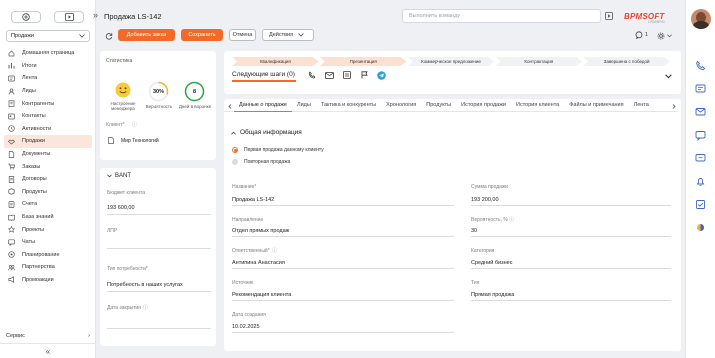 The height and width of the screenshot is (358, 715). What do you see at coordinates (701, 19) in the screenshot?
I see `avatar` at bounding box center [701, 19].